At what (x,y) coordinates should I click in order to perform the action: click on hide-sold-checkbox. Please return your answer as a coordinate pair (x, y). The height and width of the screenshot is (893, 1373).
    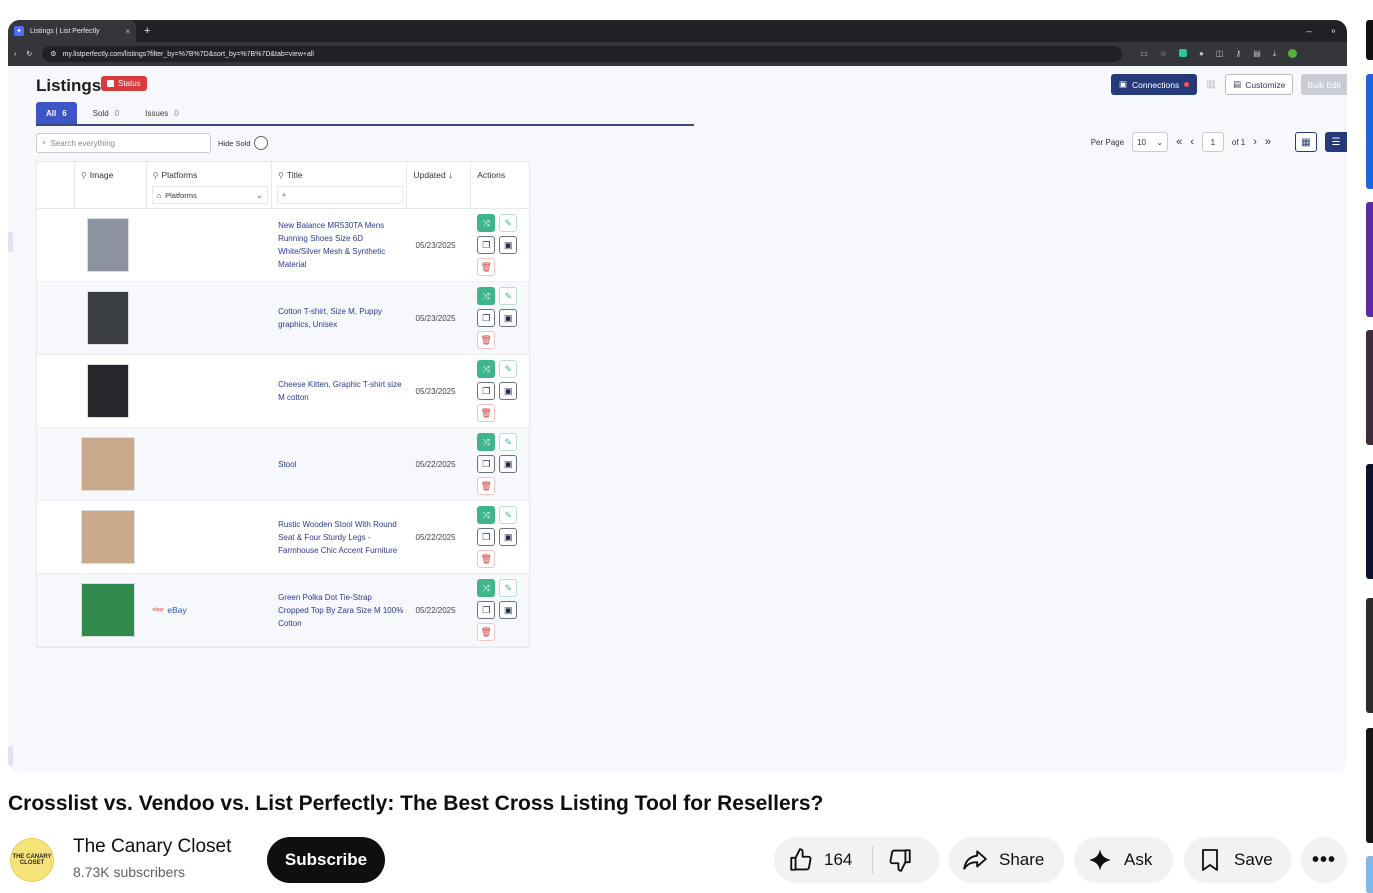
    Looking at the image, I should click on (260, 143).